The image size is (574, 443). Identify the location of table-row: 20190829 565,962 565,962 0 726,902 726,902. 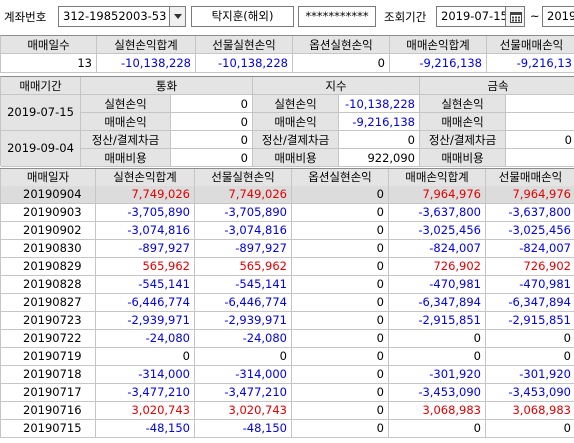
(287, 267).